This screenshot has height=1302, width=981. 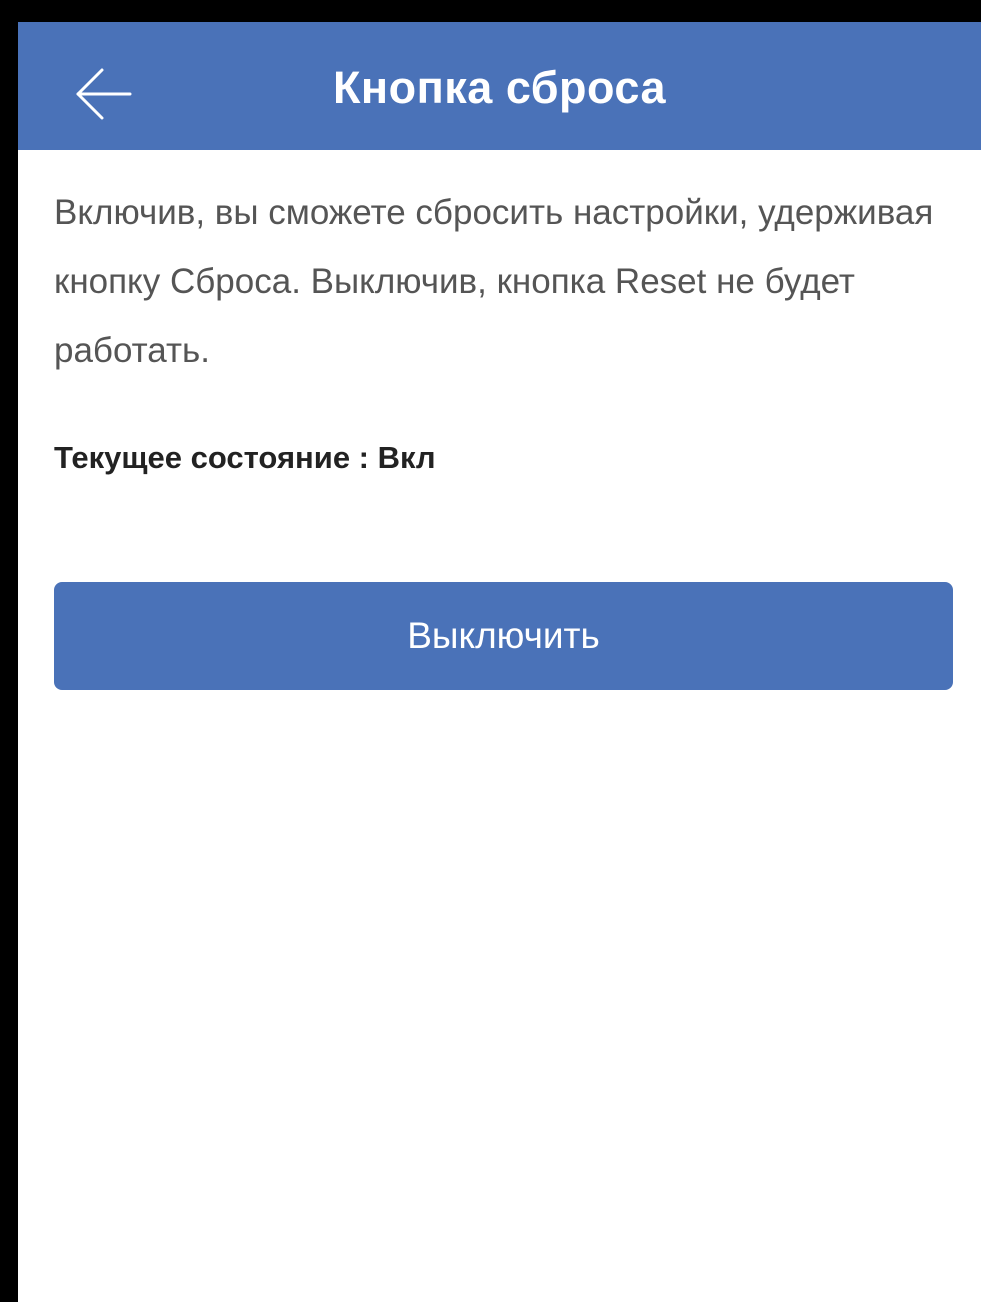 What do you see at coordinates (406, 457) in the screenshot?
I see `status-value: Вкл` at bounding box center [406, 457].